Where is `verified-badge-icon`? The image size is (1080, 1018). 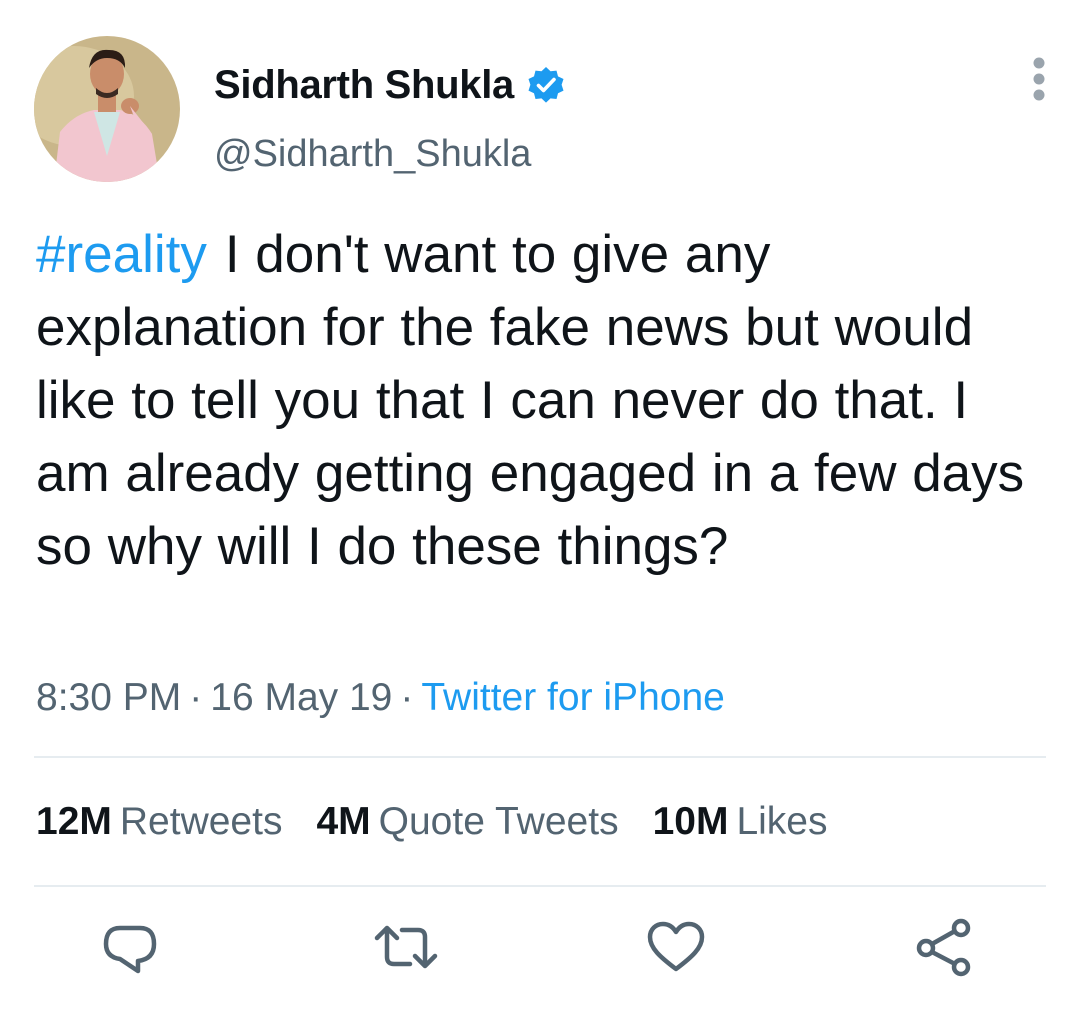
verified-badge-icon is located at coordinates (546, 85).